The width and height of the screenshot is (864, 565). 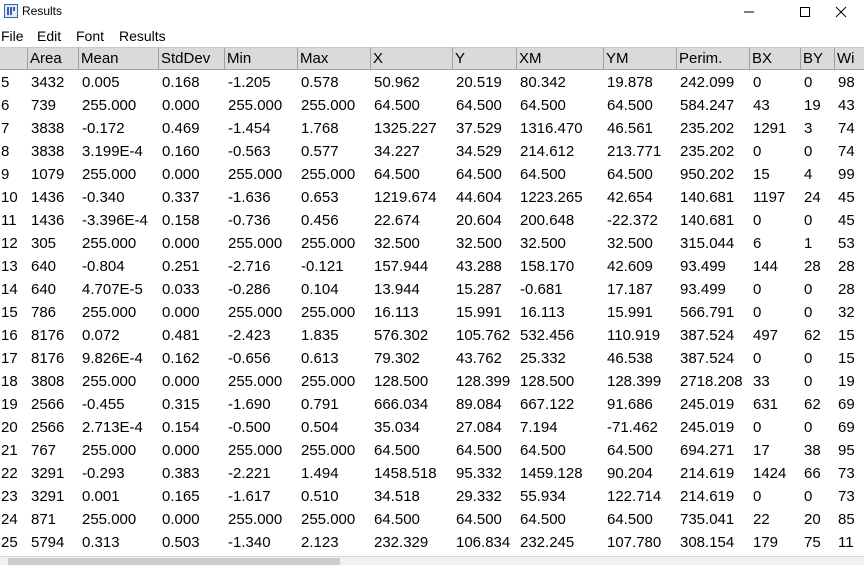 What do you see at coordinates (818, 58) in the screenshot?
I see `column-header-by: BY` at bounding box center [818, 58].